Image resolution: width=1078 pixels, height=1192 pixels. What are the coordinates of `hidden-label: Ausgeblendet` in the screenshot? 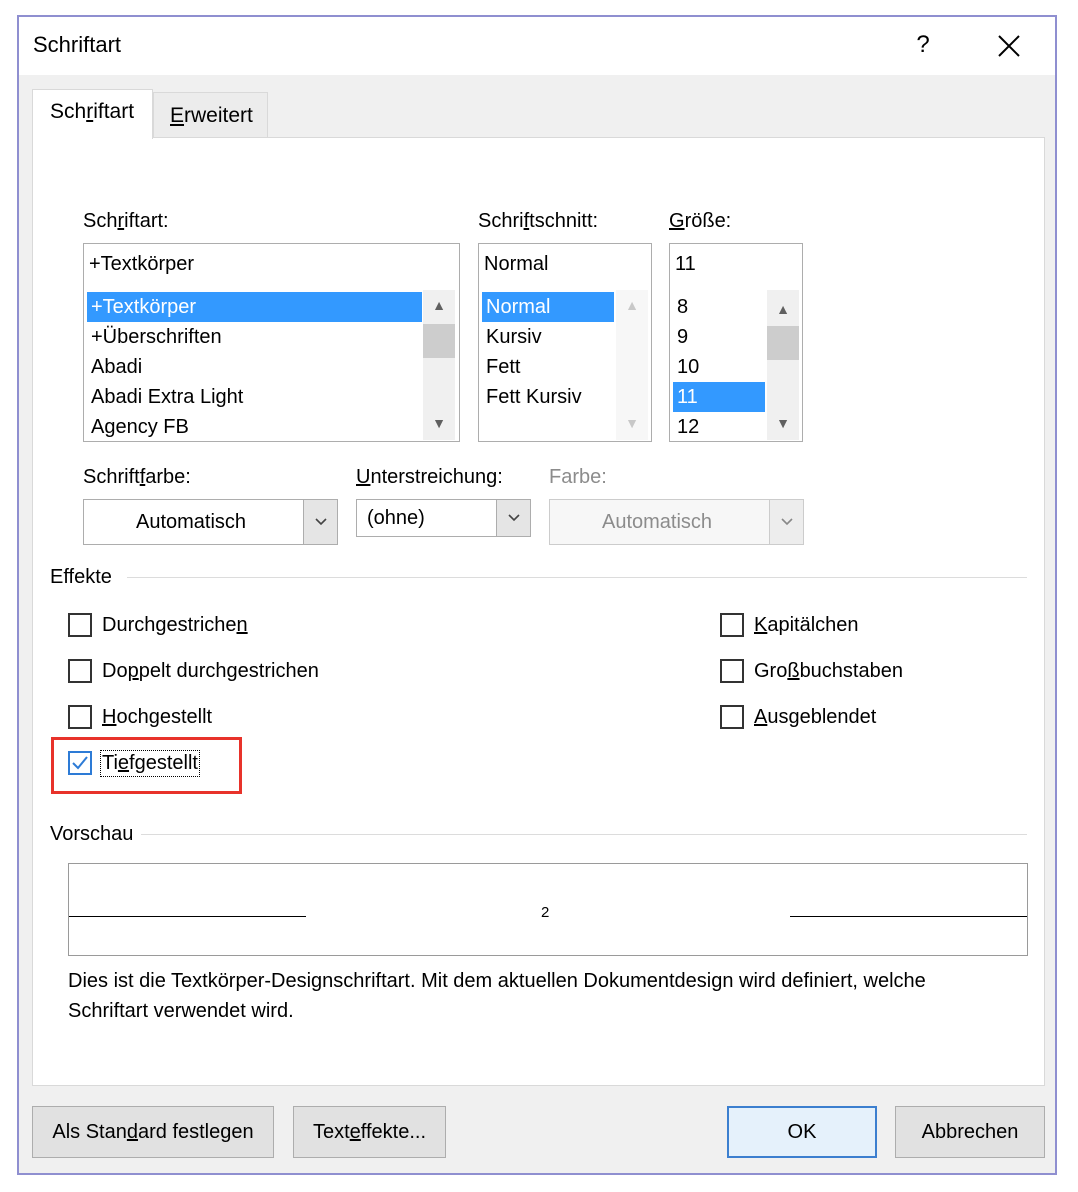 It's located at (815, 717).